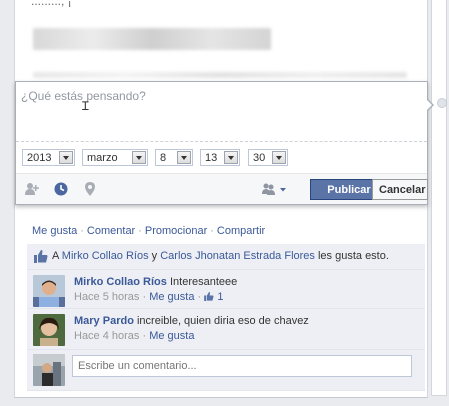 This screenshot has width=449, height=406. I want to click on divider, so click(221, 141).